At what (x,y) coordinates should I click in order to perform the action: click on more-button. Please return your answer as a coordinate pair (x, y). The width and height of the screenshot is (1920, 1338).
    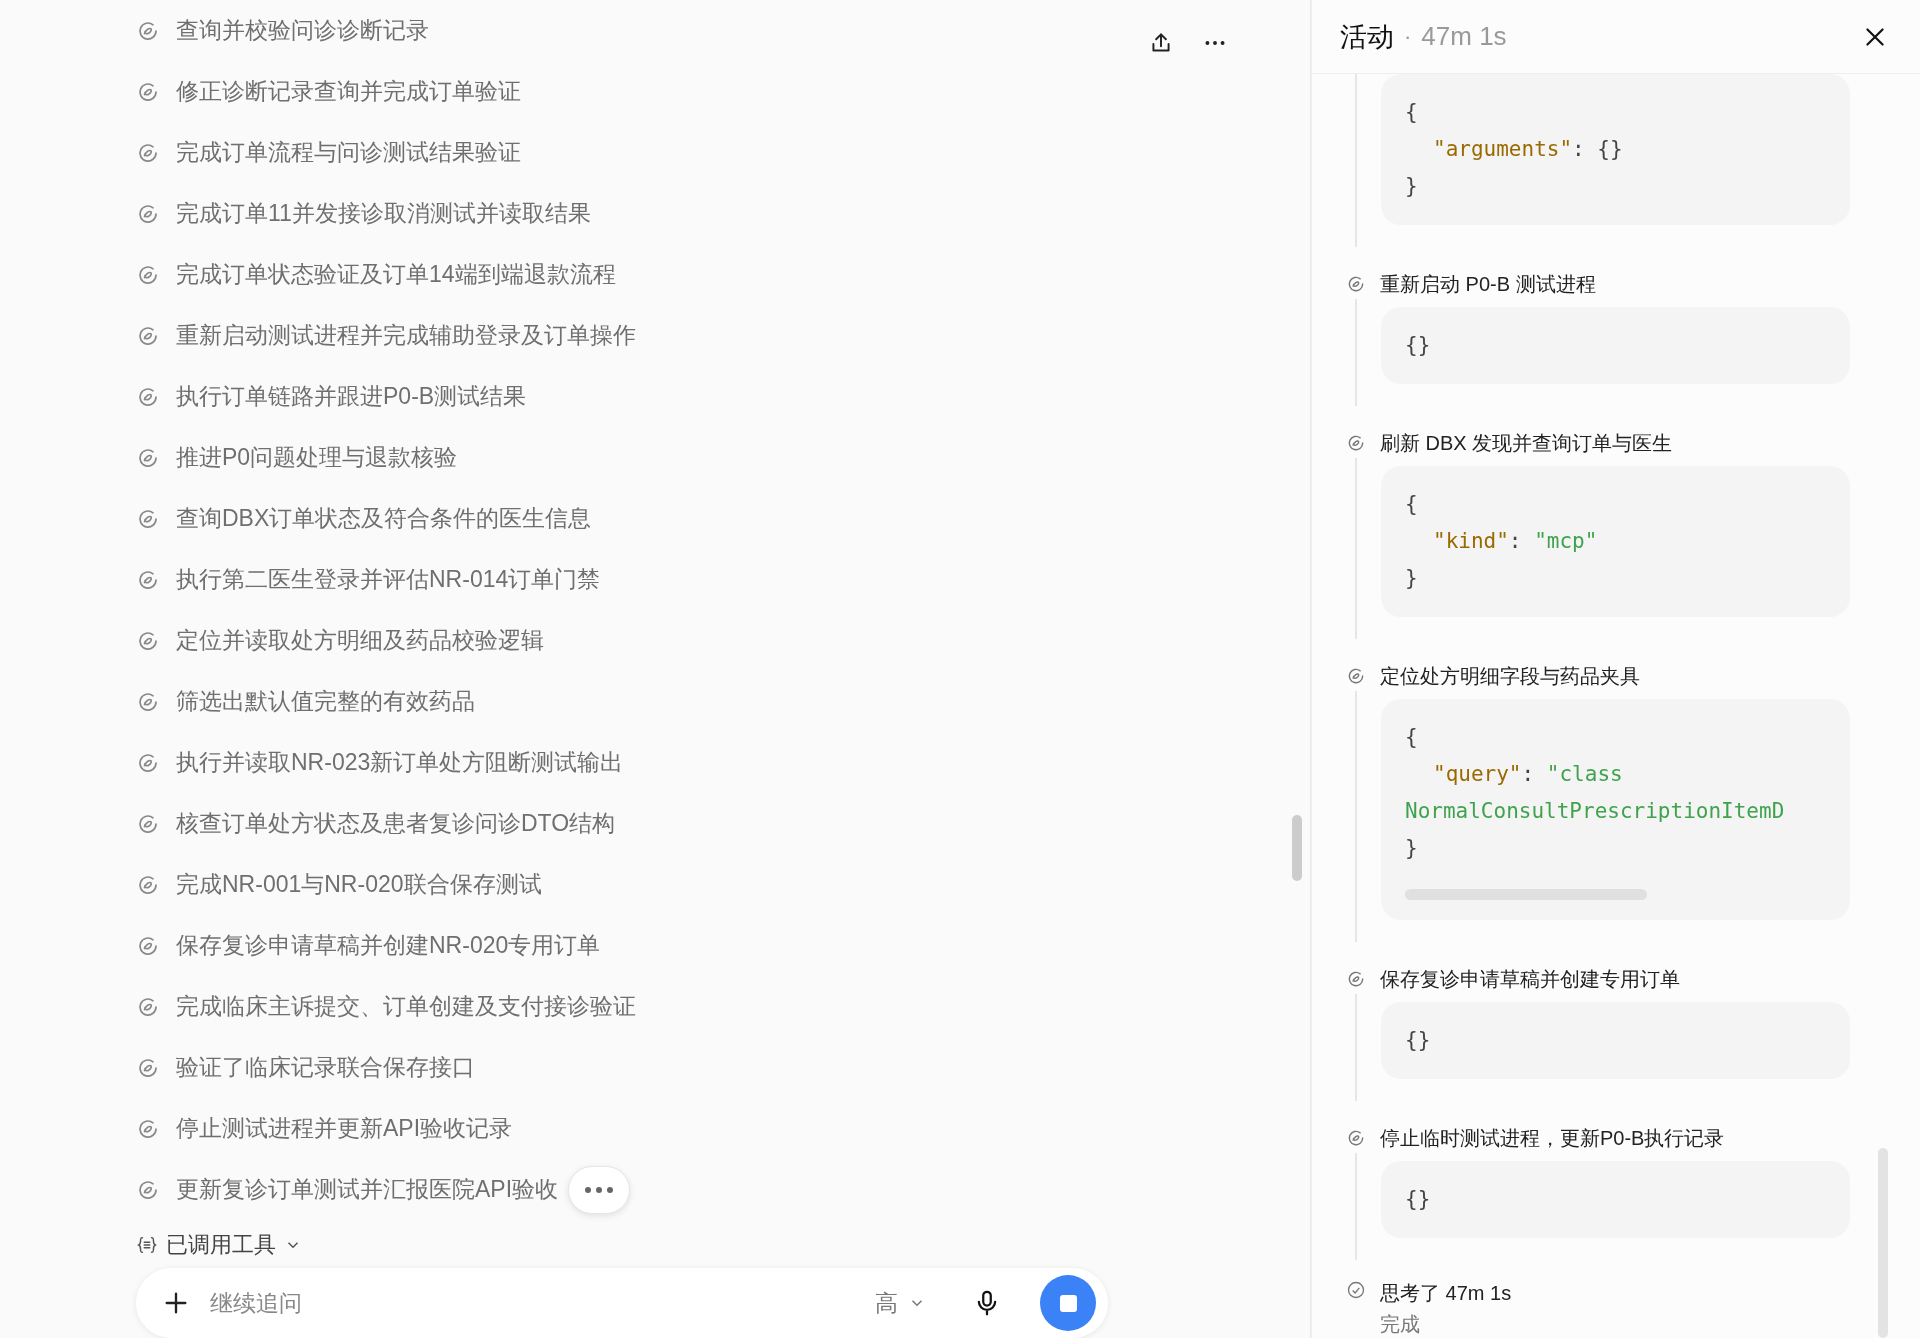
    Looking at the image, I should click on (599, 1189).